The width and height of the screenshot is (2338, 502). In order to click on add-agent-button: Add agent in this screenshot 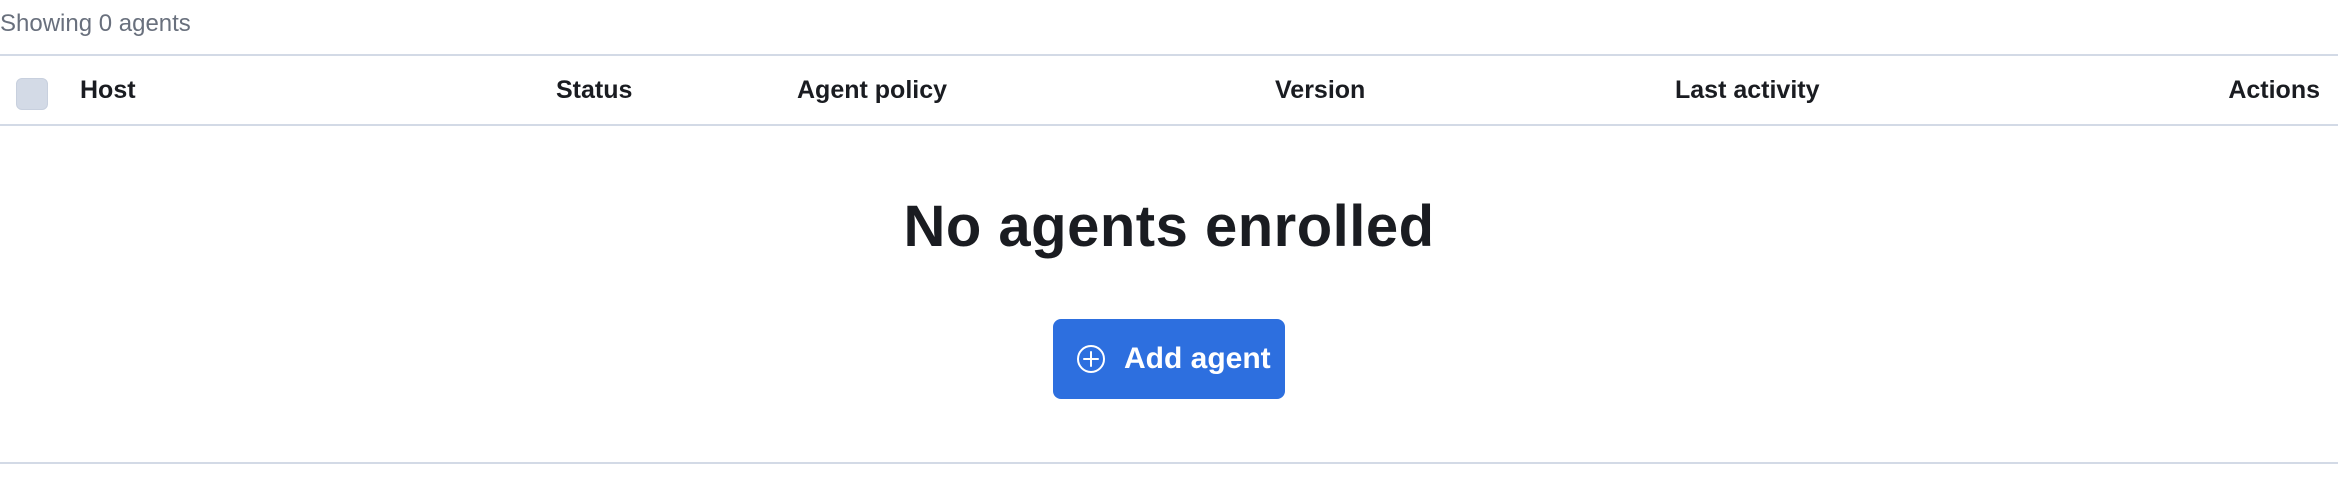, I will do `click(1169, 359)`.